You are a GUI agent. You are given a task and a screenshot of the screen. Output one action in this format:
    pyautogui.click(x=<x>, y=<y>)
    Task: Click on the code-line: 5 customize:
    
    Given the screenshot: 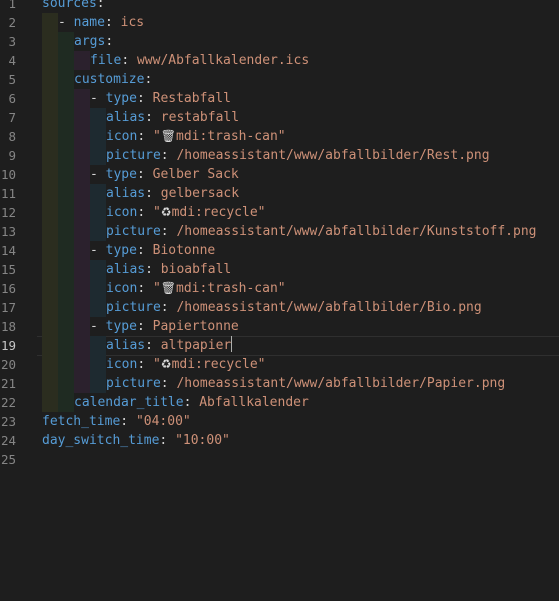 What is the action you would take?
    pyautogui.click(x=279, y=79)
    